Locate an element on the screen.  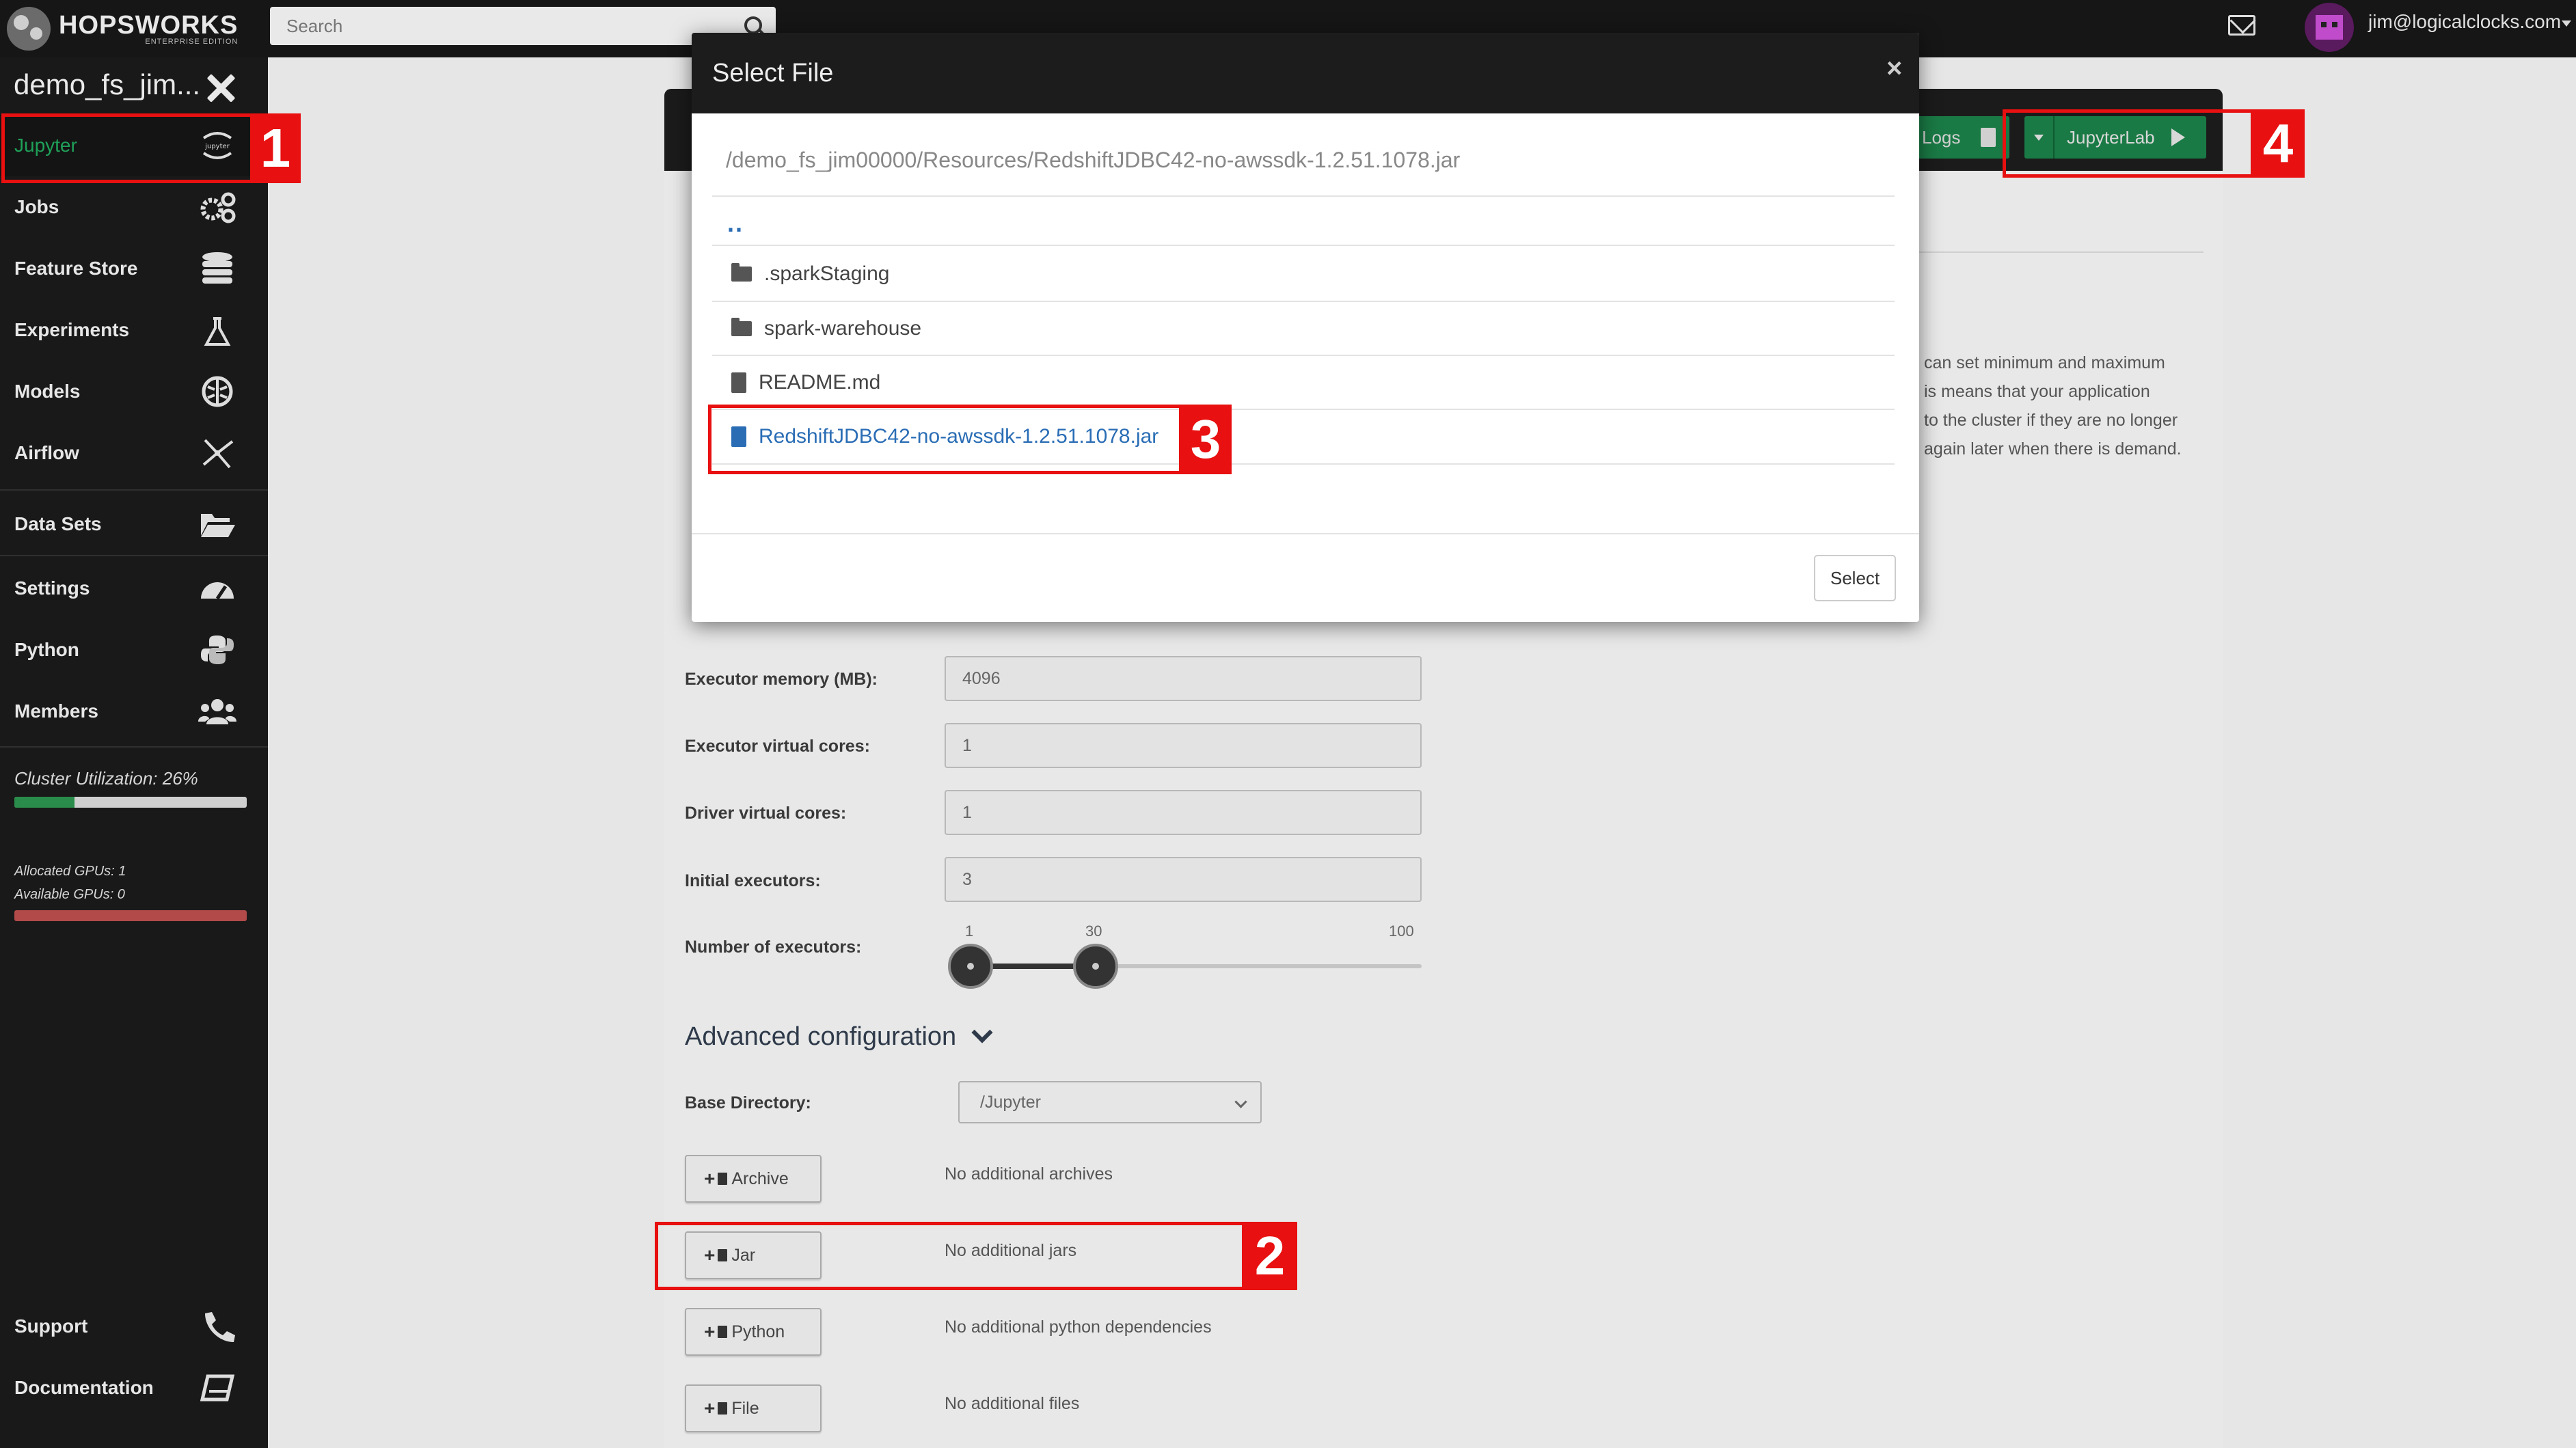
driver-cores-input: 1 is located at coordinates (1183, 812).